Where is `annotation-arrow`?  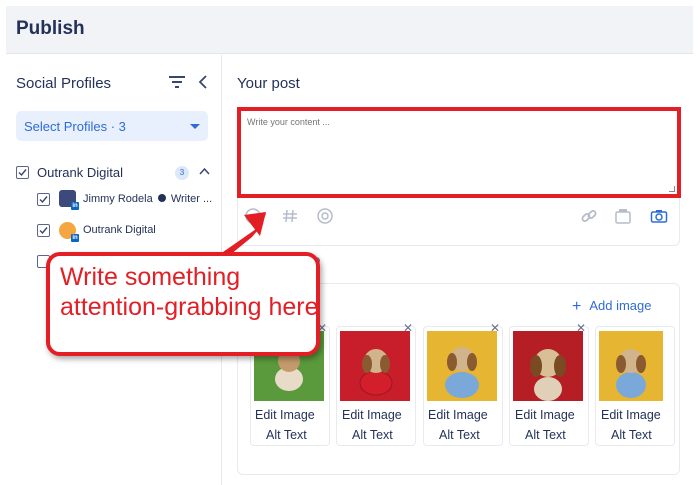
annotation-arrow is located at coordinates (234, 242).